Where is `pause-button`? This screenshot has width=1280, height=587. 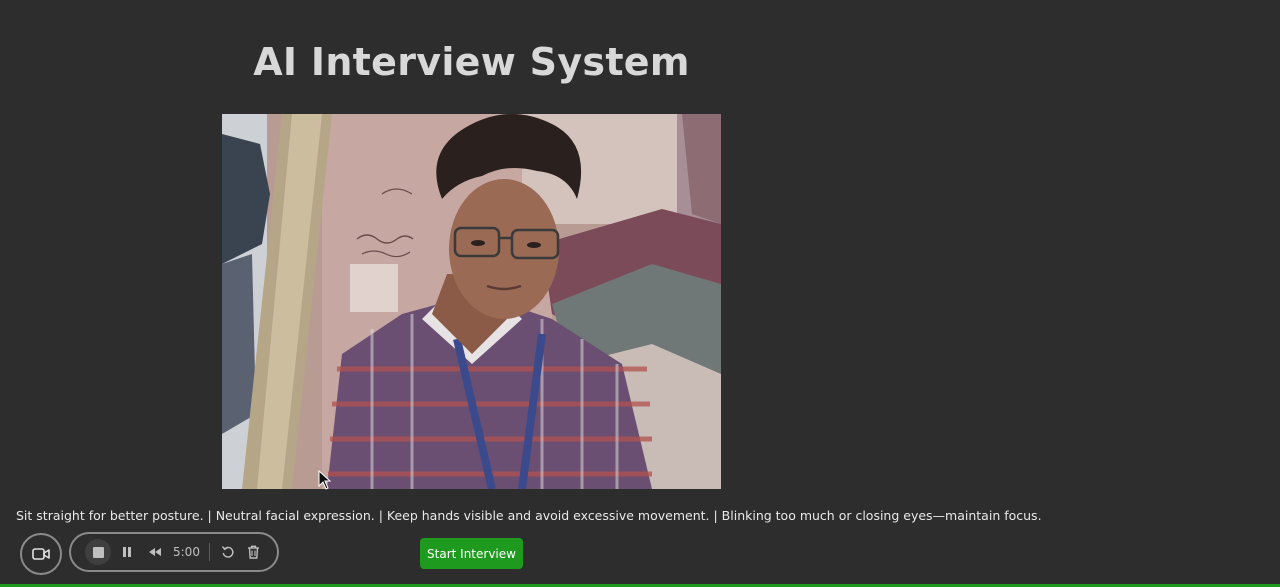 pause-button is located at coordinates (127, 552).